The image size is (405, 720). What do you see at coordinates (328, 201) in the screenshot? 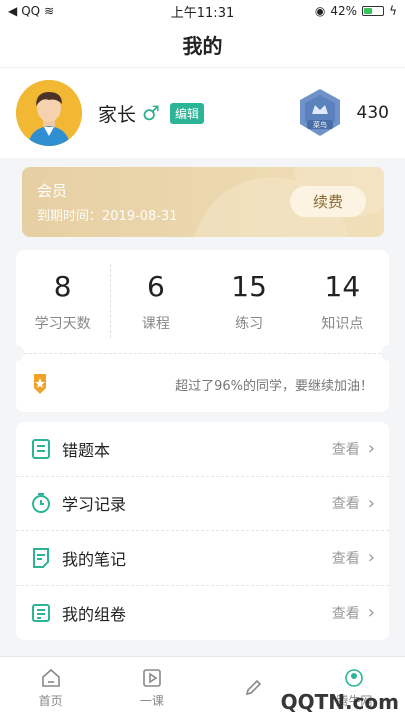
I see `renew-button: 续费` at bounding box center [328, 201].